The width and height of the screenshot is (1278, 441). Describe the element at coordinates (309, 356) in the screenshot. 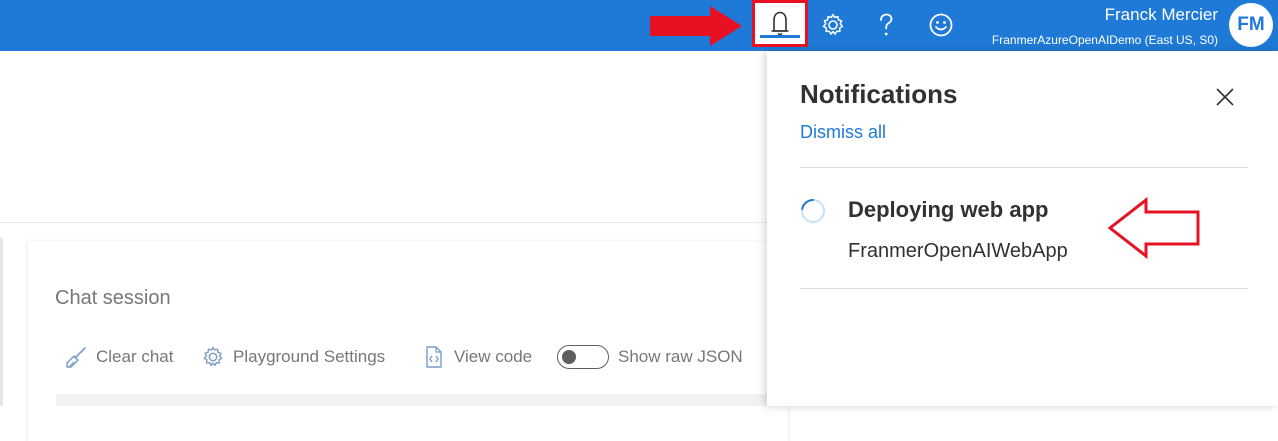

I see `playground-settings-label: Playground Settings` at that location.